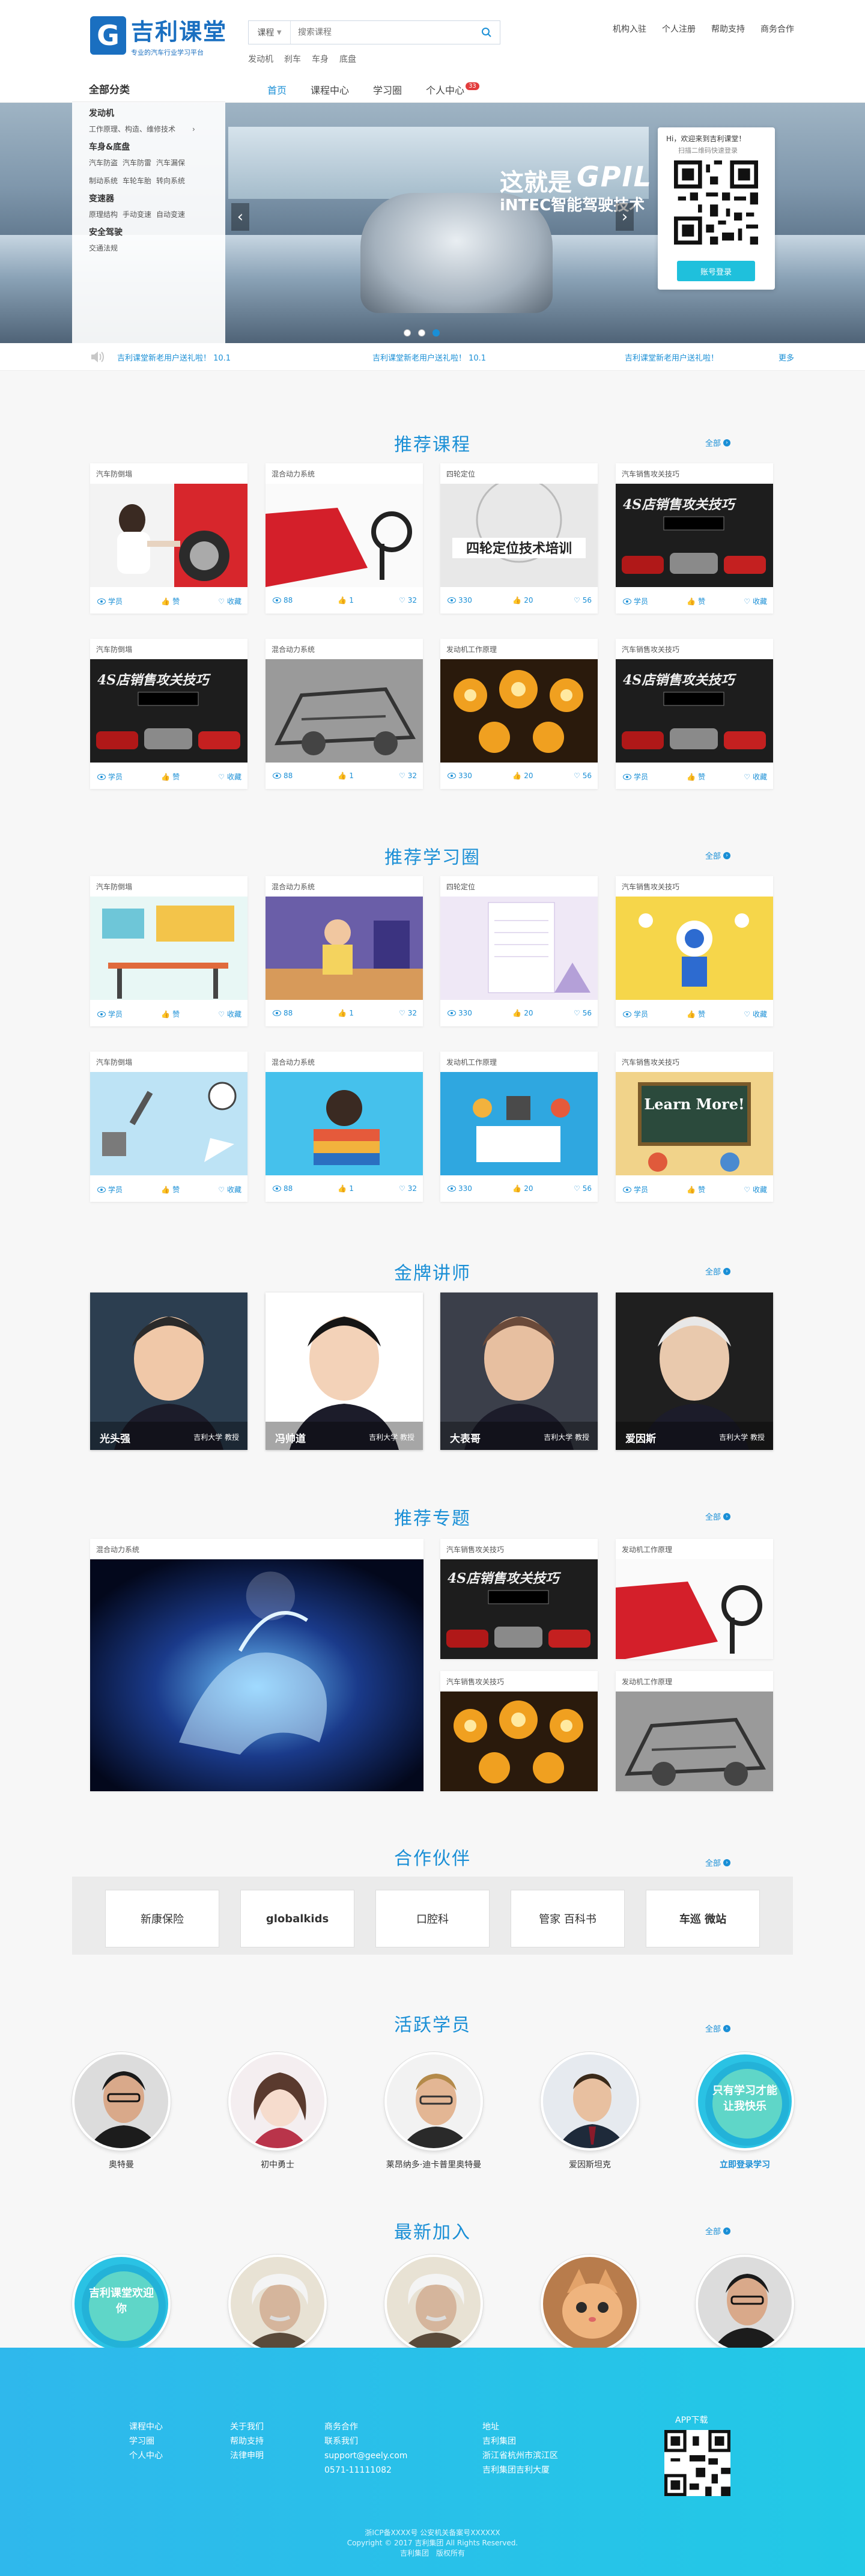 Image resolution: width=865 pixels, height=2576 pixels. Describe the element at coordinates (168, 711) in the screenshot. I see `card-thumbnail: 4S店销售攻关技巧` at that location.